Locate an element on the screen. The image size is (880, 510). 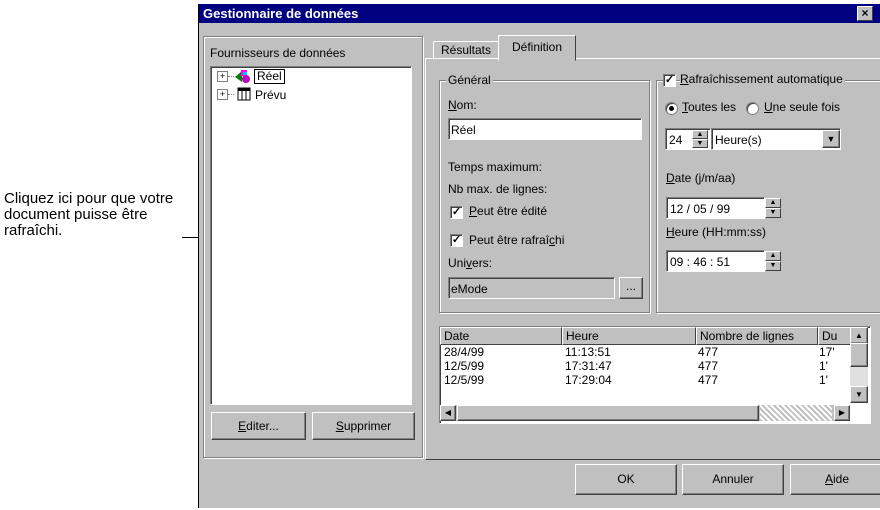
scroll-right-icon: ▶ is located at coordinates (842, 413).